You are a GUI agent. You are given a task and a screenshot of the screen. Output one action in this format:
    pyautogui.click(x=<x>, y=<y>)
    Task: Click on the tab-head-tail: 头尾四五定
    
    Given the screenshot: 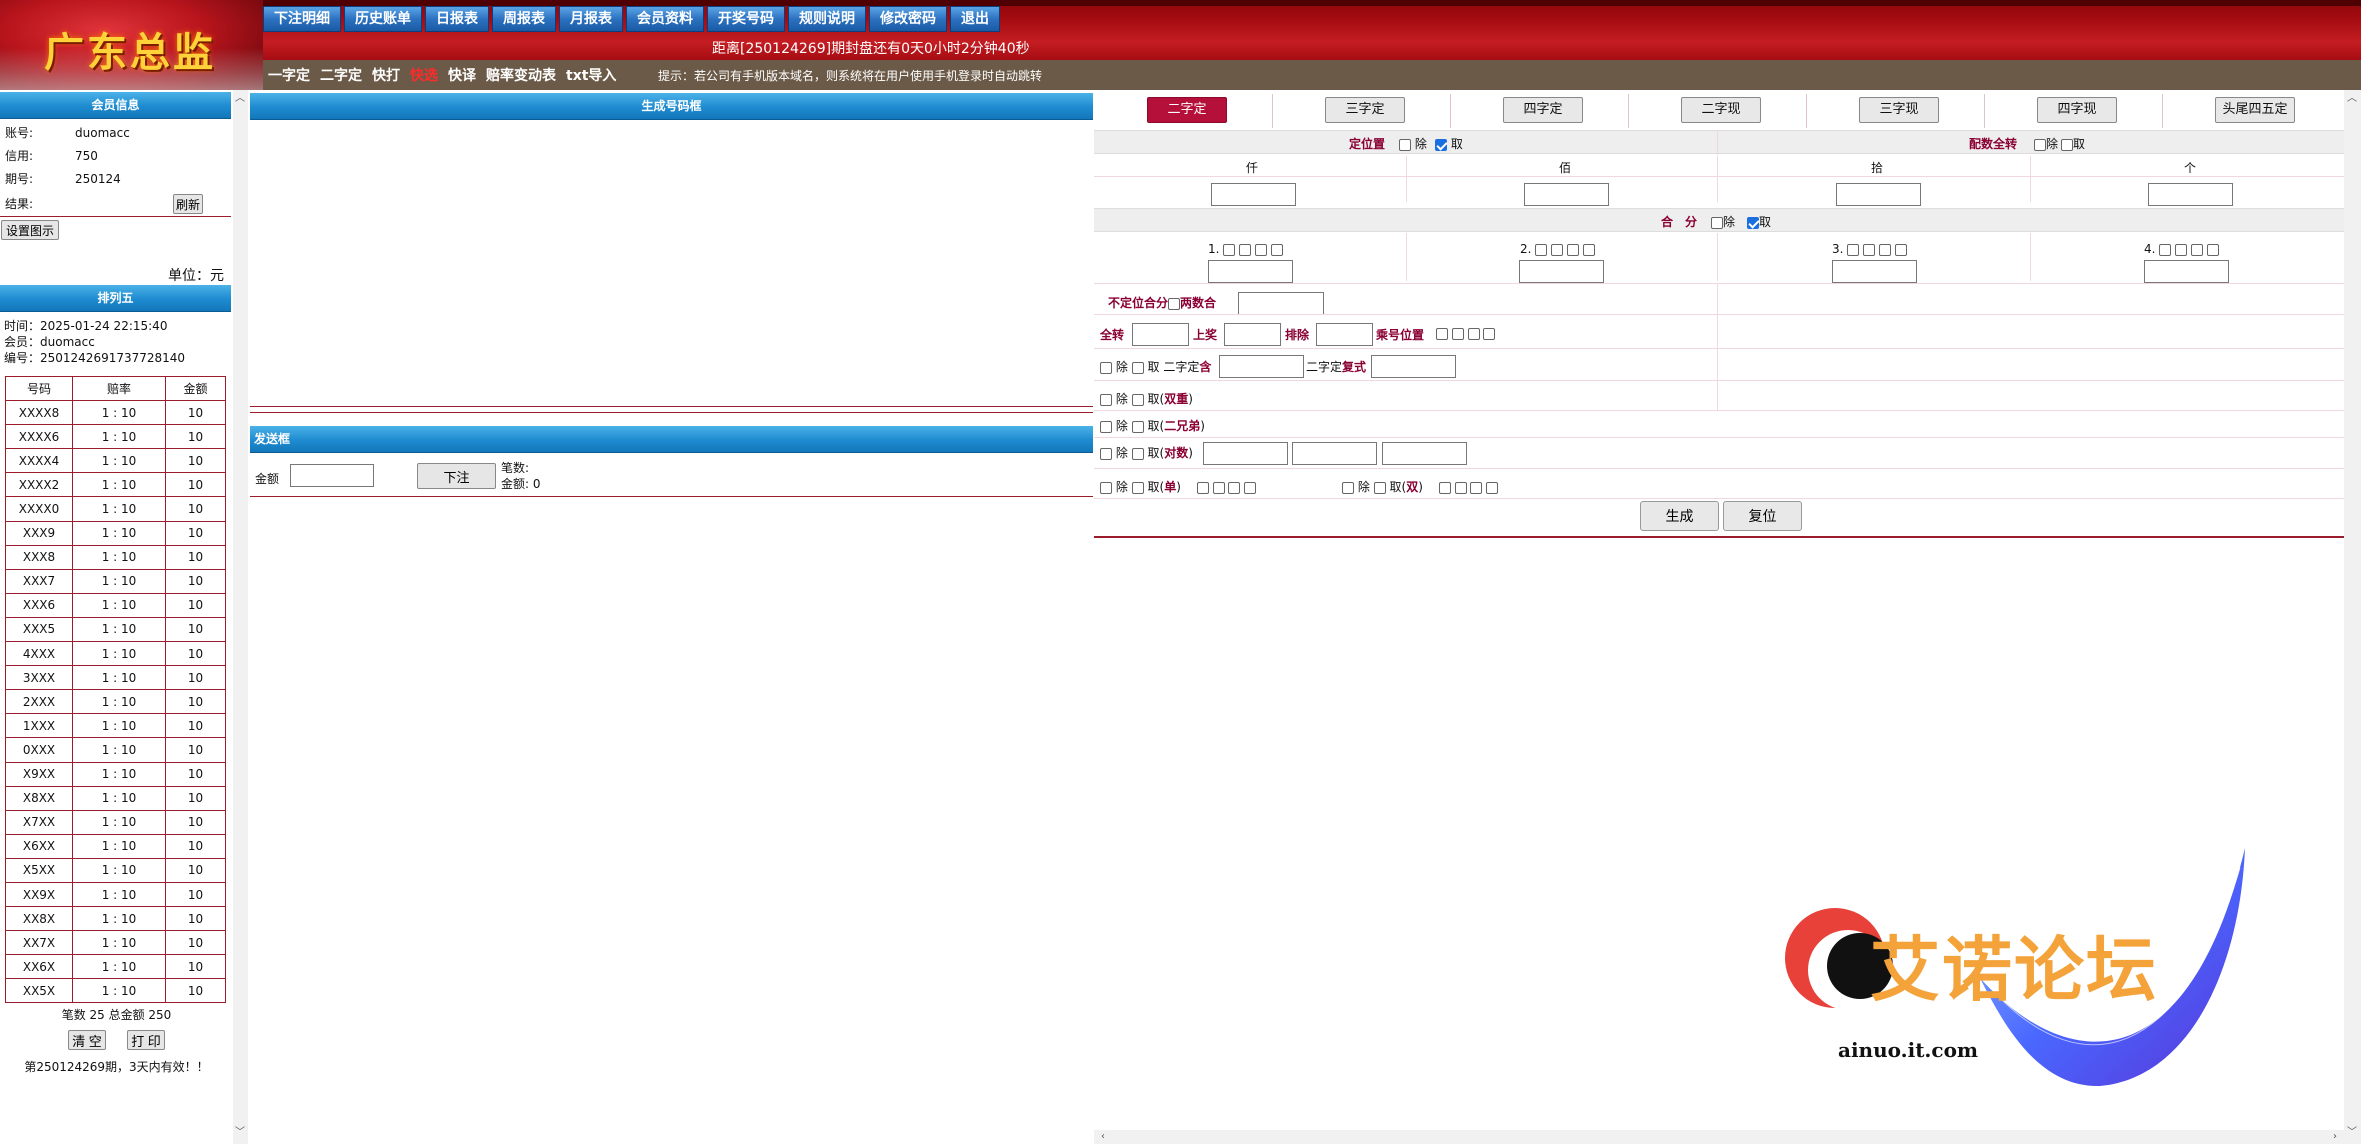 What is the action you would take?
    pyautogui.click(x=2255, y=110)
    